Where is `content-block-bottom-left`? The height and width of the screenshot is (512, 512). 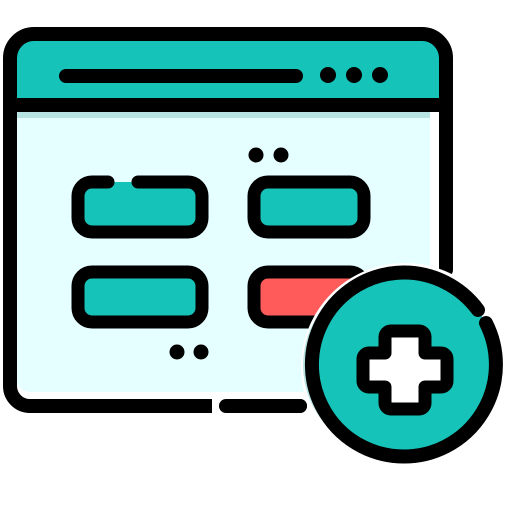
content-block-bottom-left is located at coordinates (140, 297).